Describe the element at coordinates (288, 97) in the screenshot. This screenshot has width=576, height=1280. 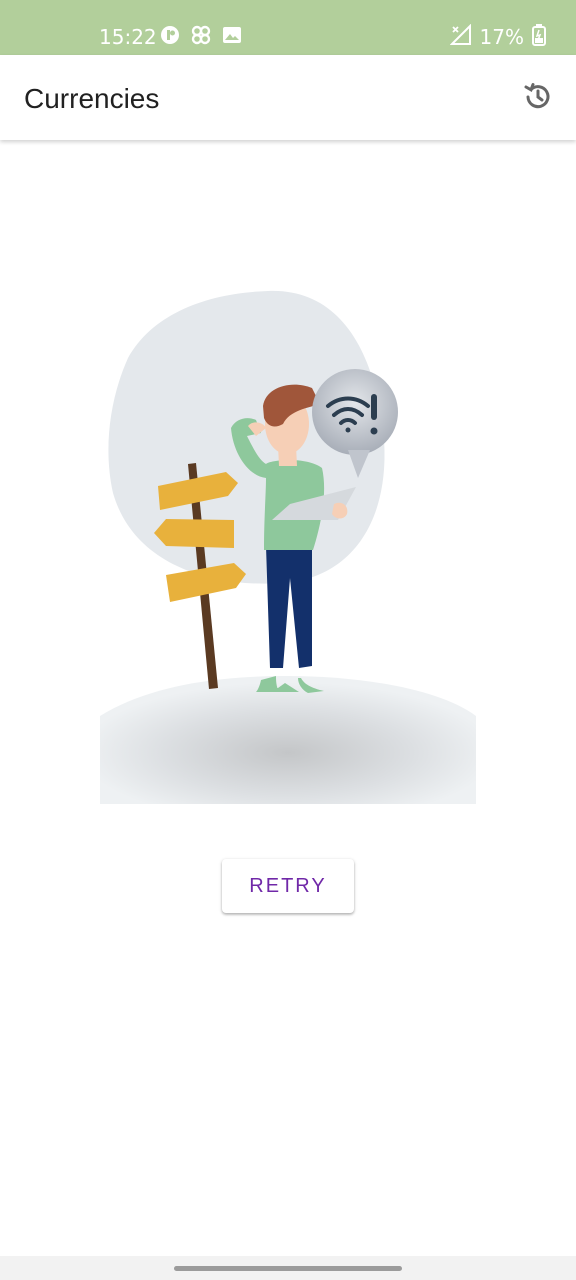
I see `app-bar: Currencies` at that location.